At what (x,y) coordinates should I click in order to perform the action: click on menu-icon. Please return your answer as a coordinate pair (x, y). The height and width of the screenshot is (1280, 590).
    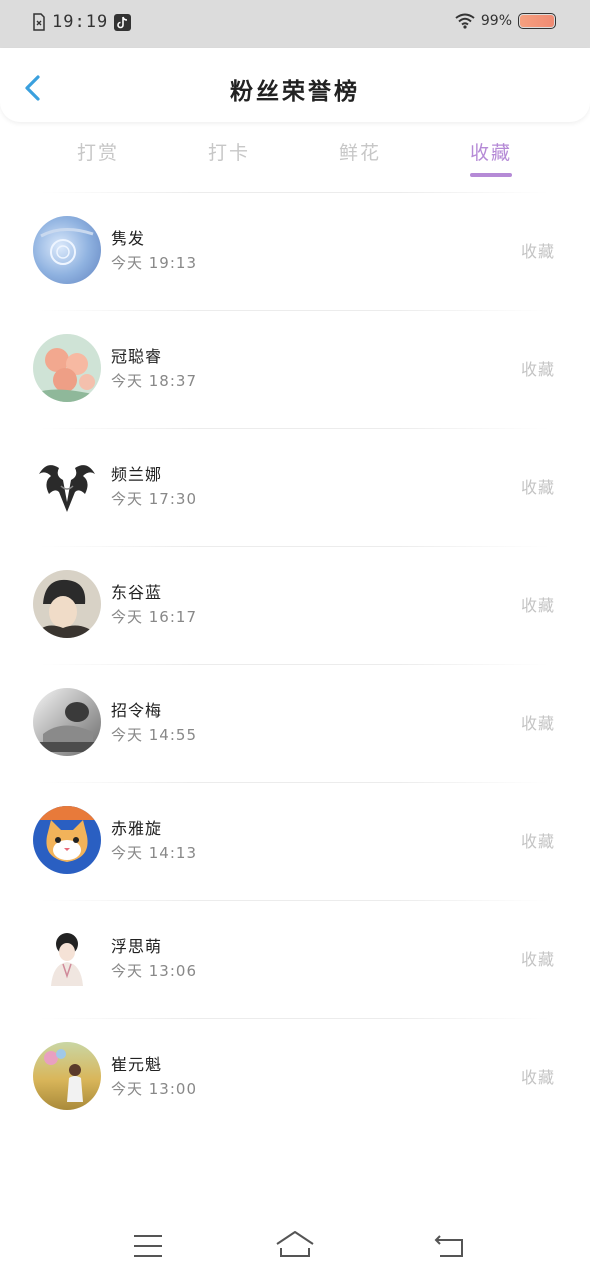
    Looking at the image, I should click on (148, 1246).